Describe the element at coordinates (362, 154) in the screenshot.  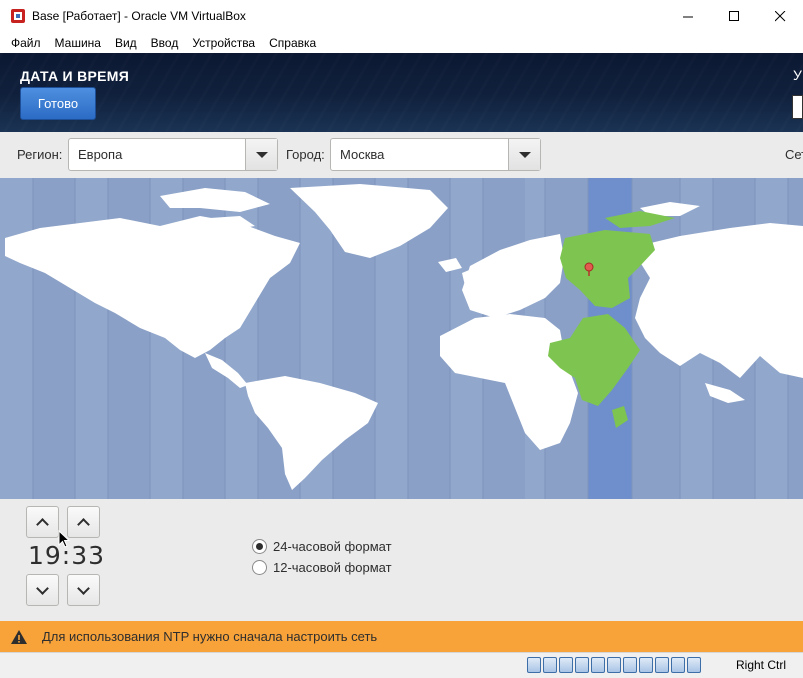
I see `city-value: Москва` at that location.